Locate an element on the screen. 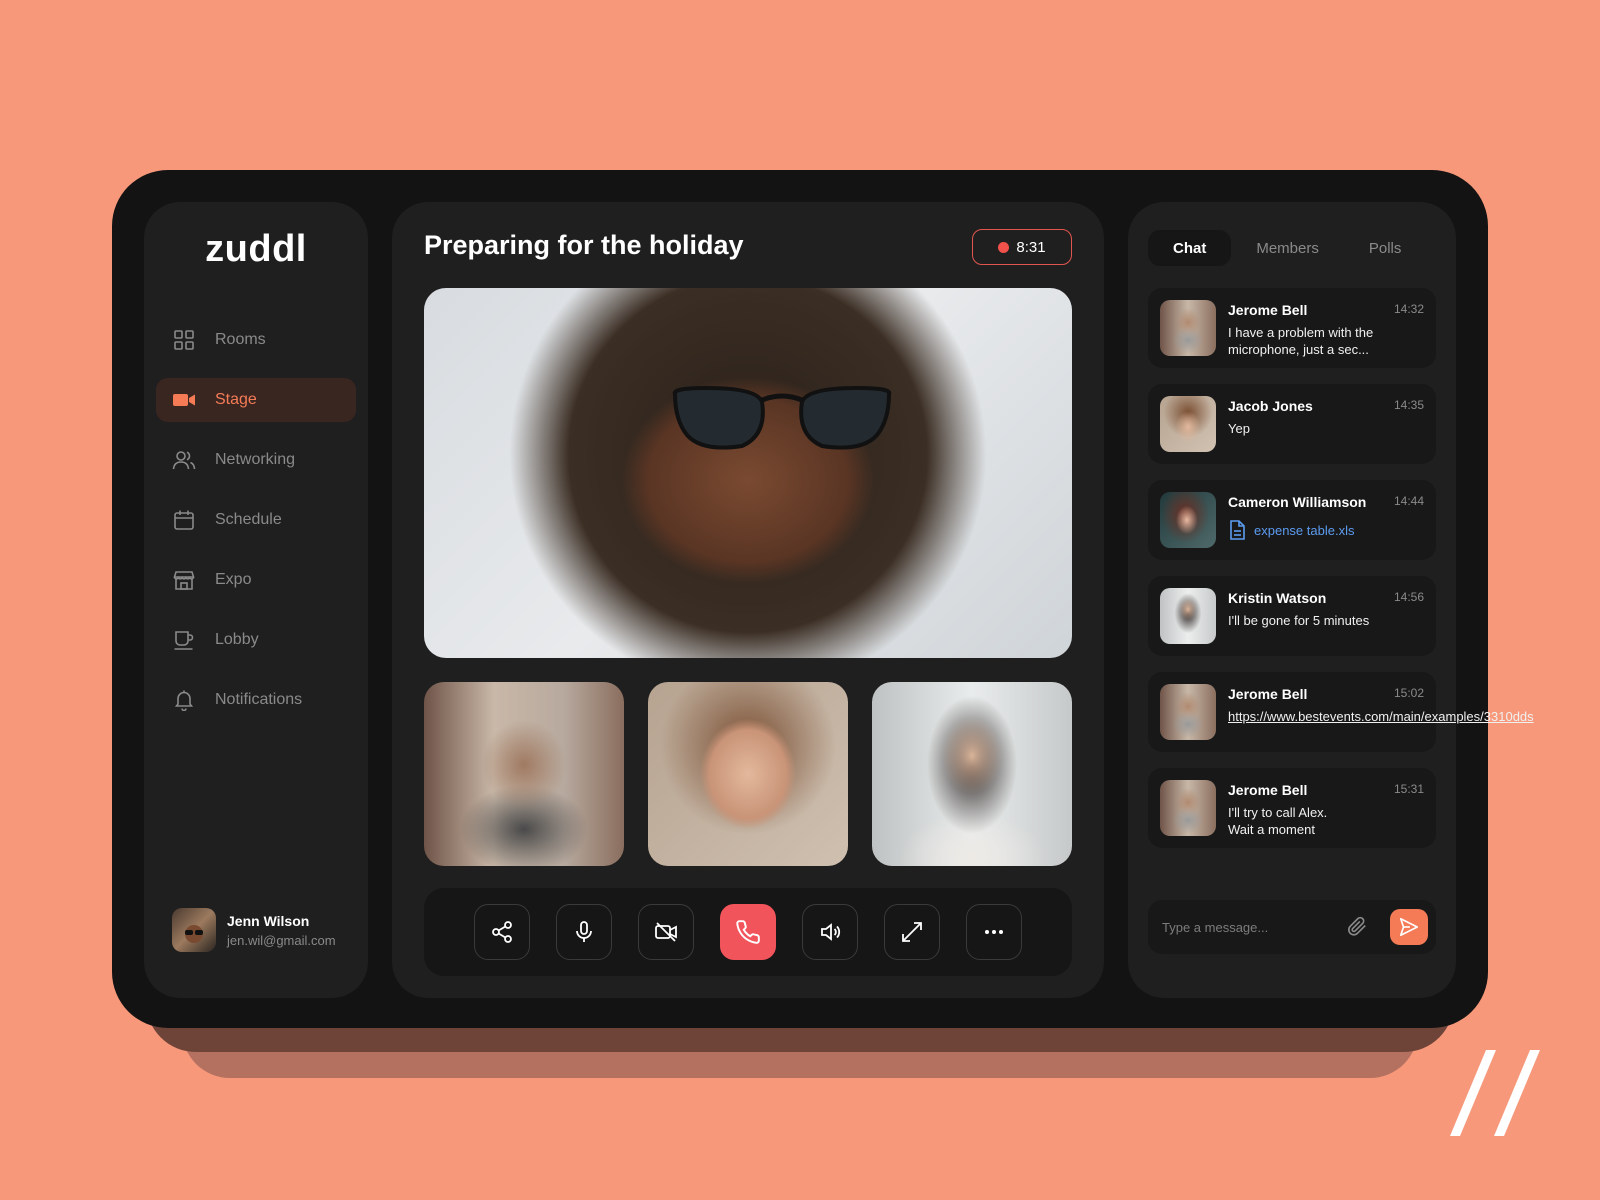 The height and width of the screenshot is (1200, 1600). message-line: I'll try to call Alex. is located at coordinates (1278, 812).